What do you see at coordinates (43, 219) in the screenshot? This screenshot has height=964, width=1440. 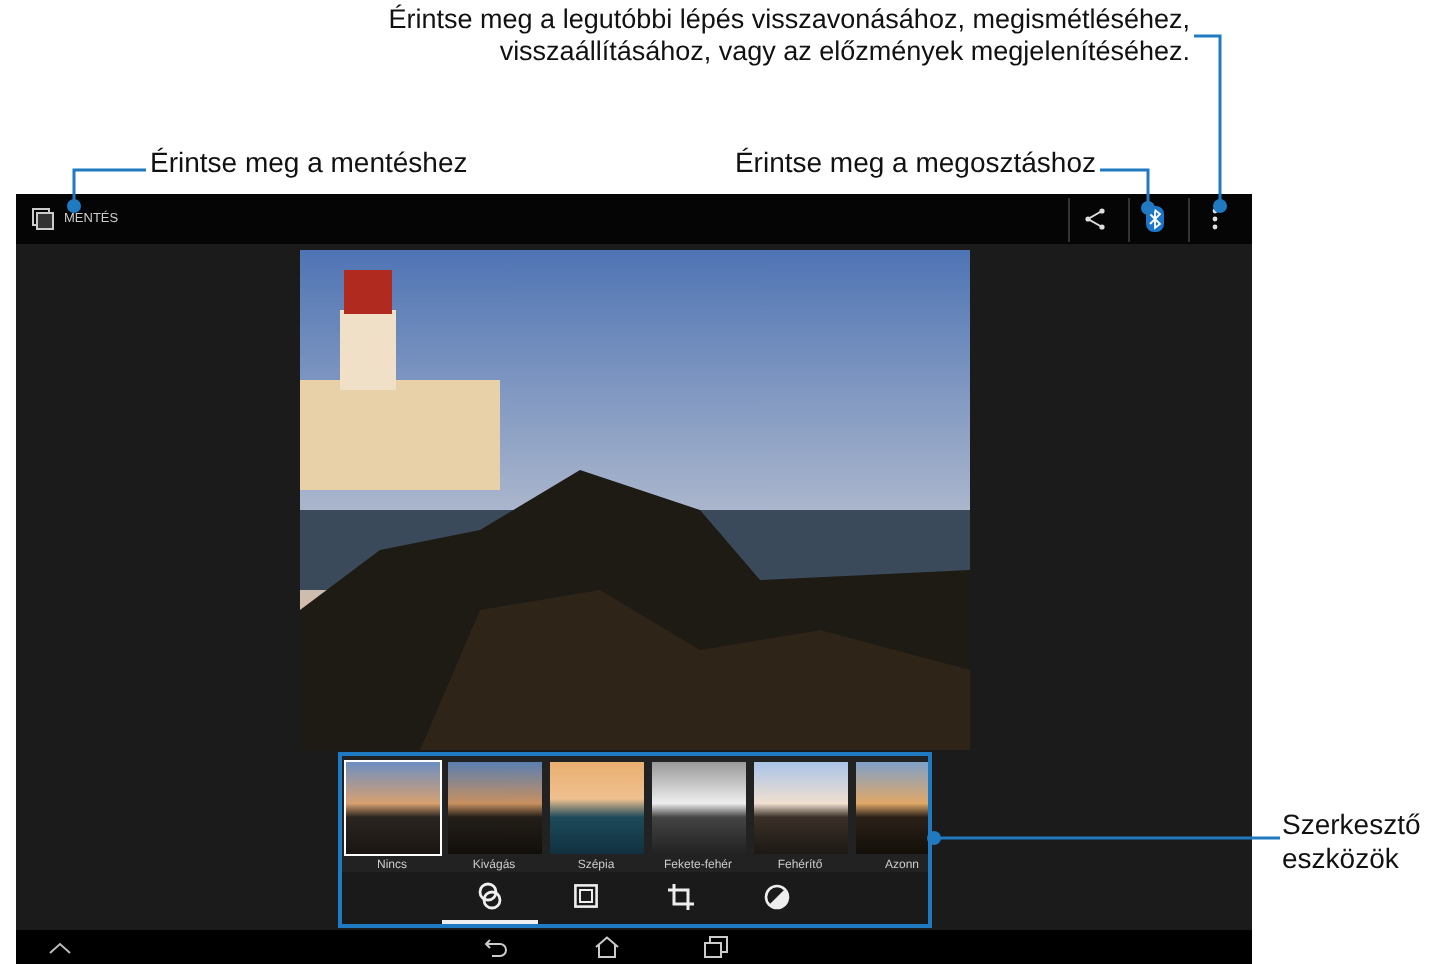 I see `photos-icon` at bounding box center [43, 219].